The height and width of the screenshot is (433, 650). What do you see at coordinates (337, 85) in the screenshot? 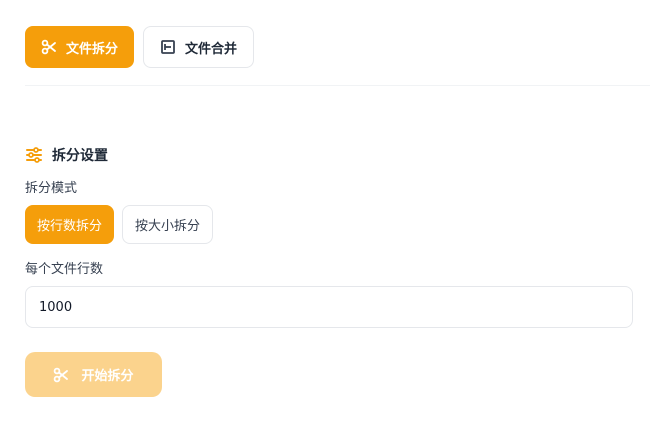
I see `divider` at bounding box center [337, 85].